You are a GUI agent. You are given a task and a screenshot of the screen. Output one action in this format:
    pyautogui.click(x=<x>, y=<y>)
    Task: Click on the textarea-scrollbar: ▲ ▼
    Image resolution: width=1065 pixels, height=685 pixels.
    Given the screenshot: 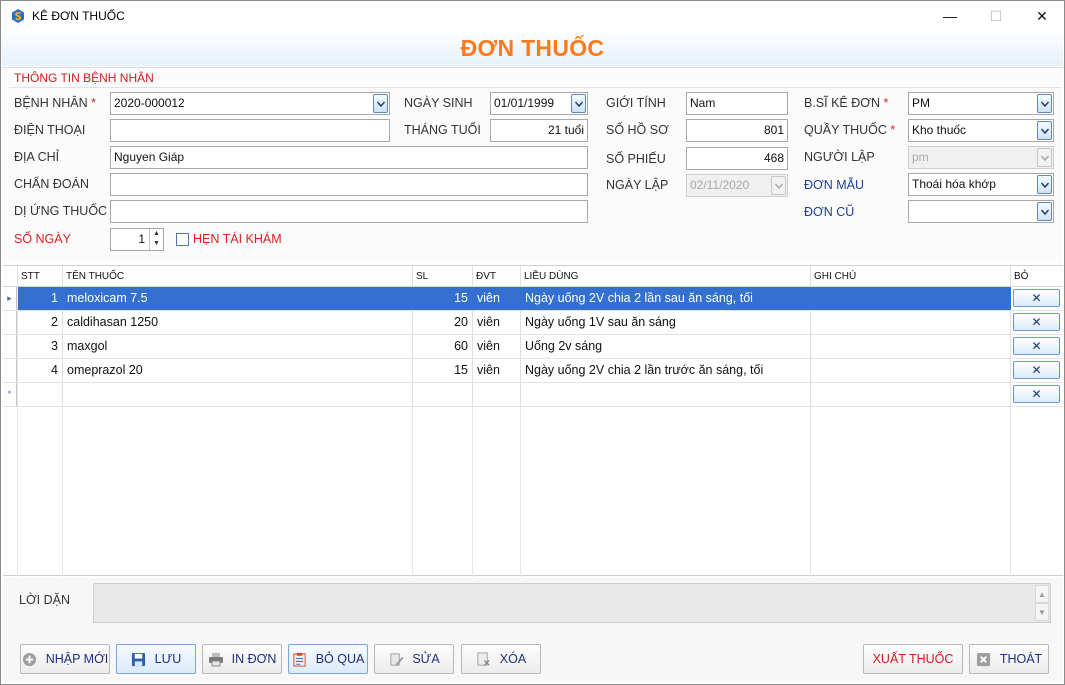 What is the action you would take?
    pyautogui.click(x=1042, y=603)
    